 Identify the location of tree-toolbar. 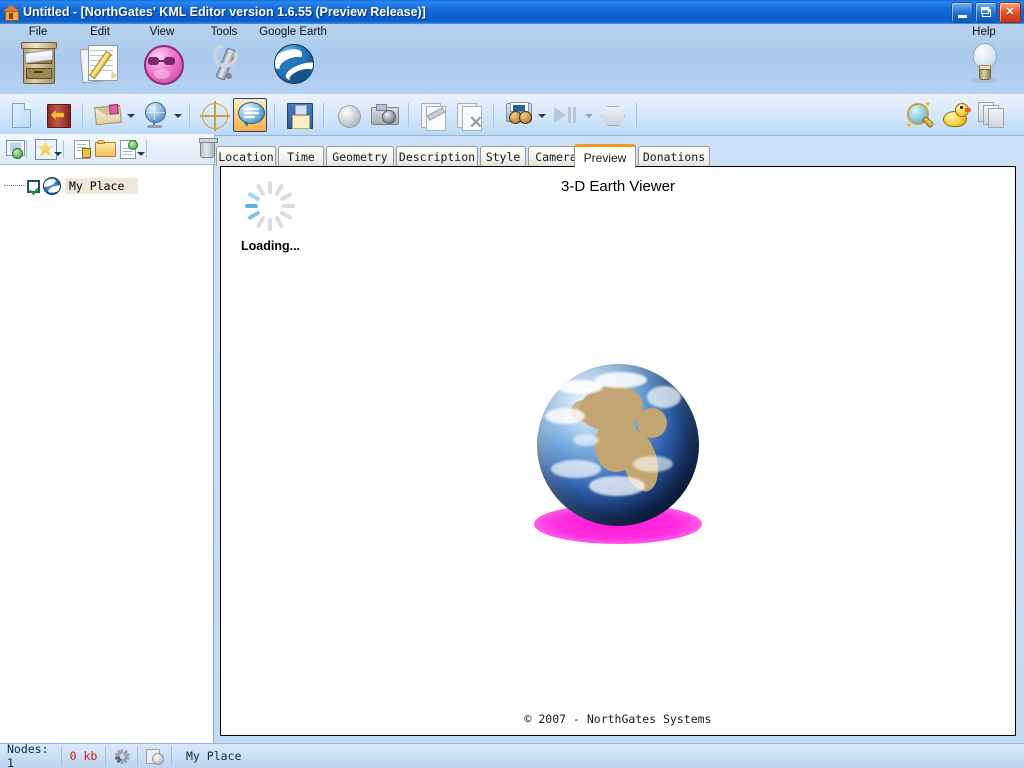
(109, 149).